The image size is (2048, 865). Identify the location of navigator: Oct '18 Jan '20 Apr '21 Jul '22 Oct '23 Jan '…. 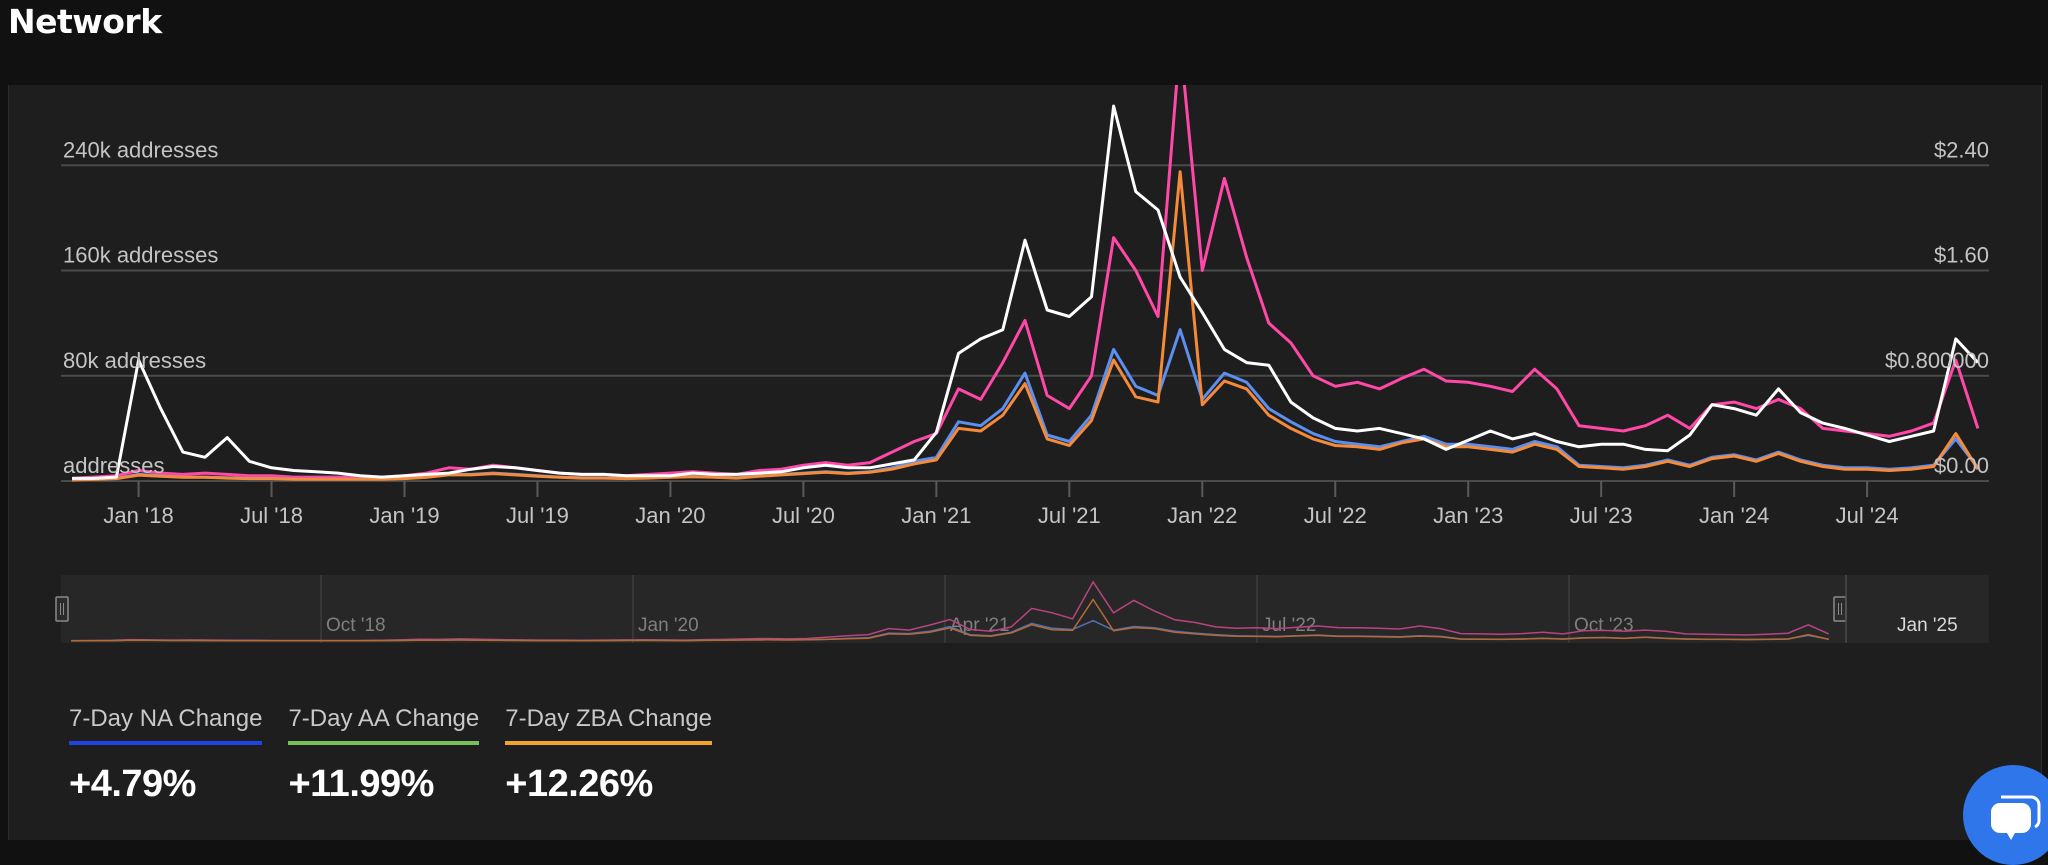
(1022, 609).